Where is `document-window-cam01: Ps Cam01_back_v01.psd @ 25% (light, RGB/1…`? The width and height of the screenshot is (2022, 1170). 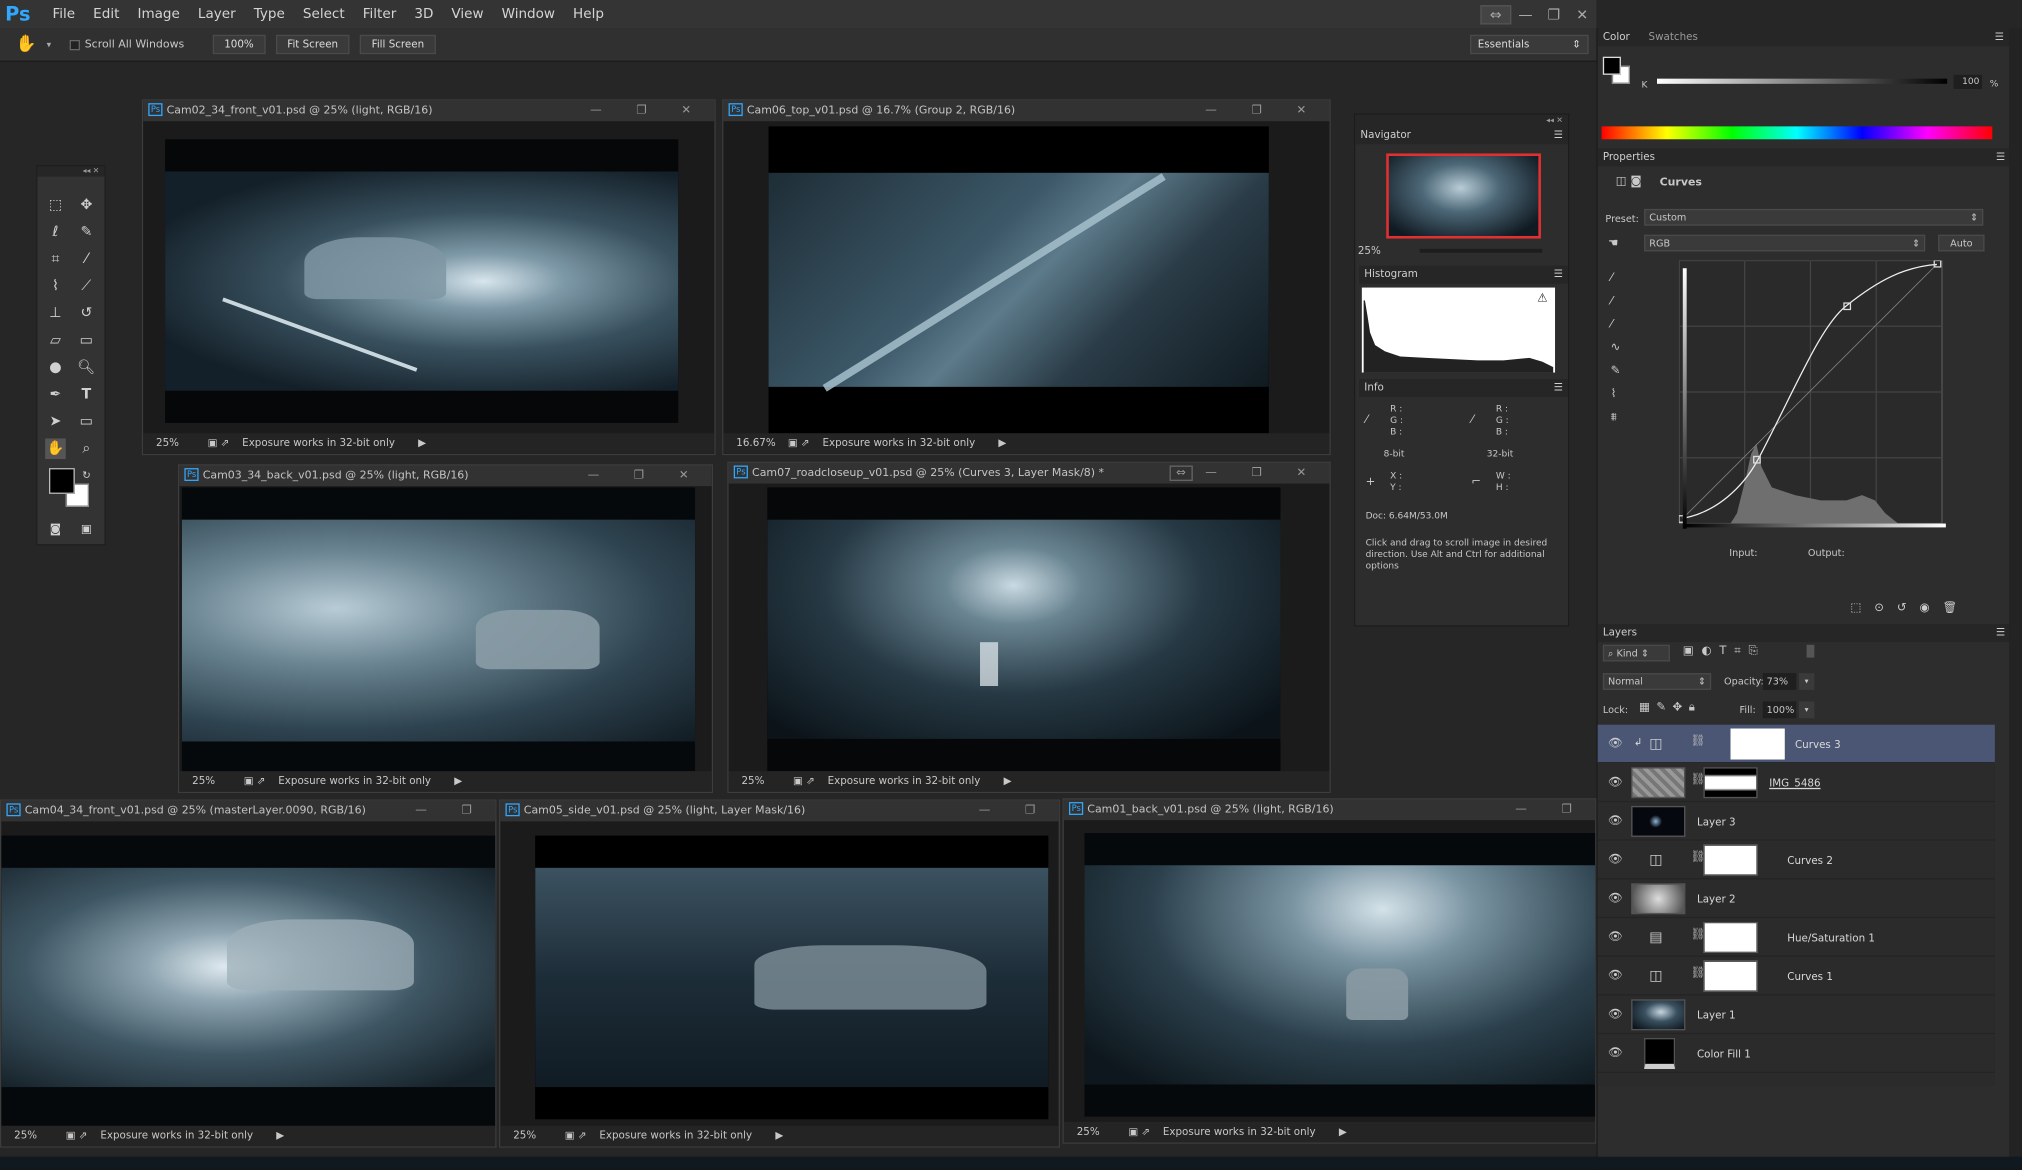
document-window-cam01: Ps Cam01_back_v01.psd @ 25% (light, RGB/1… is located at coordinates (1329, 971).